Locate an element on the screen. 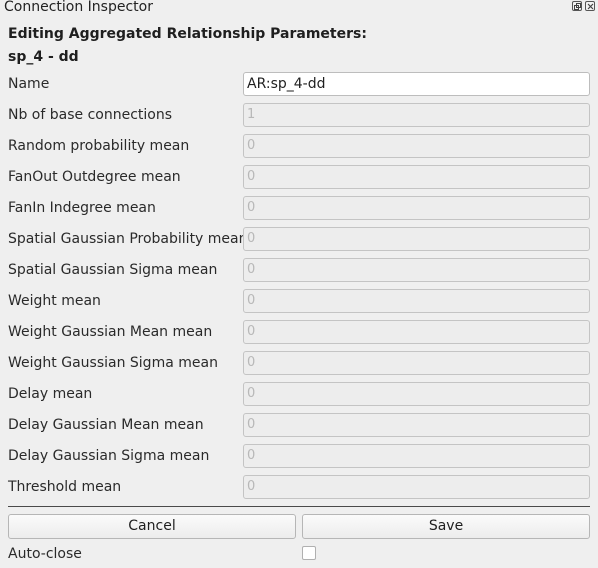 This screenshot has width=598, height=568. title-bar: Connection Inspector is located at coordinates (299, 8).